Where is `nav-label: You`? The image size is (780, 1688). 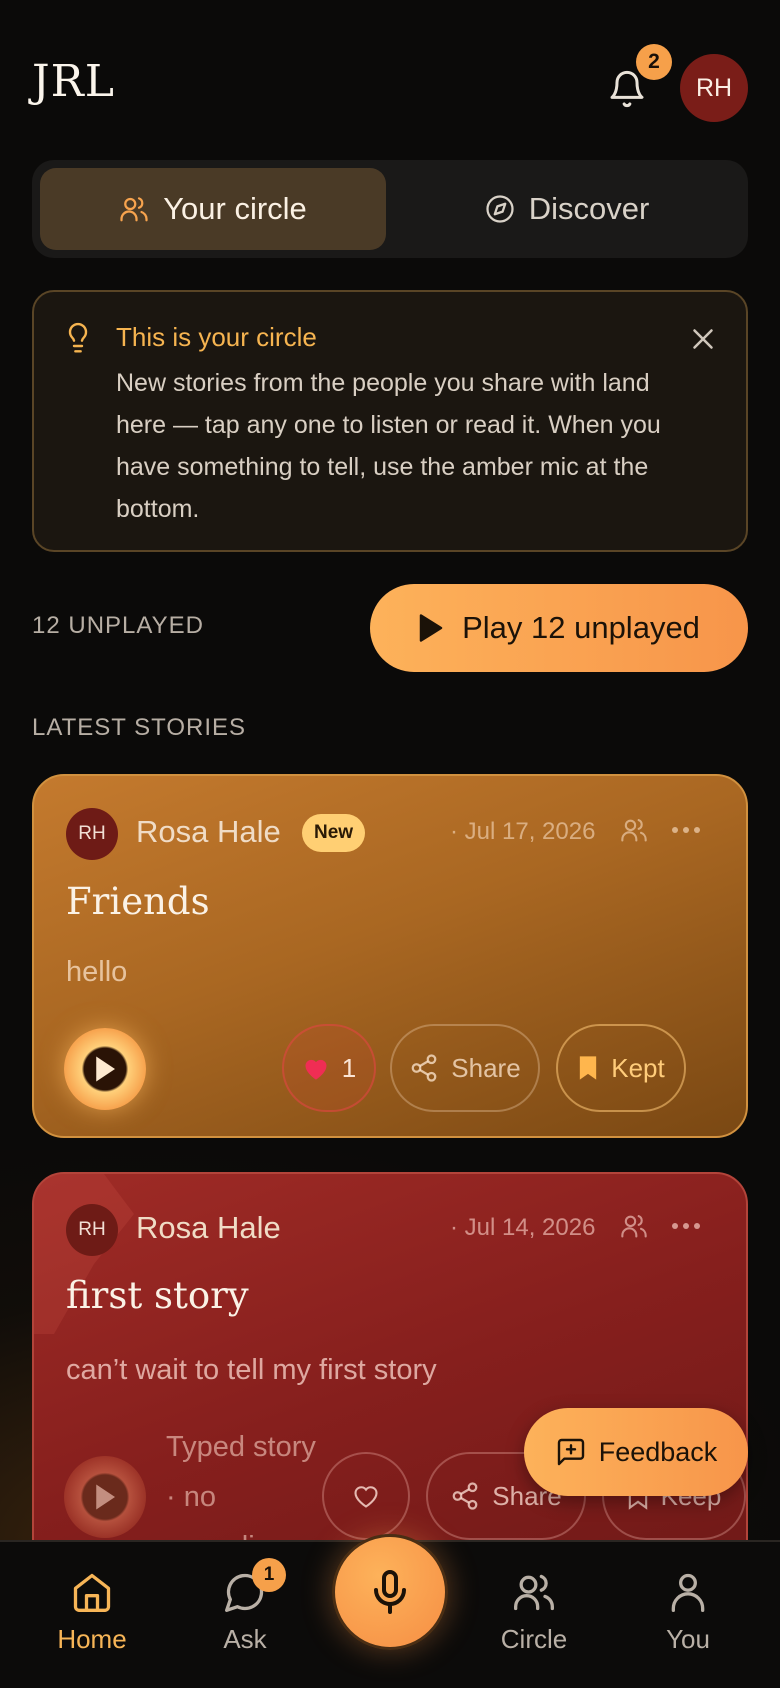 nav-label: You is located at coordinates (688, 1639).